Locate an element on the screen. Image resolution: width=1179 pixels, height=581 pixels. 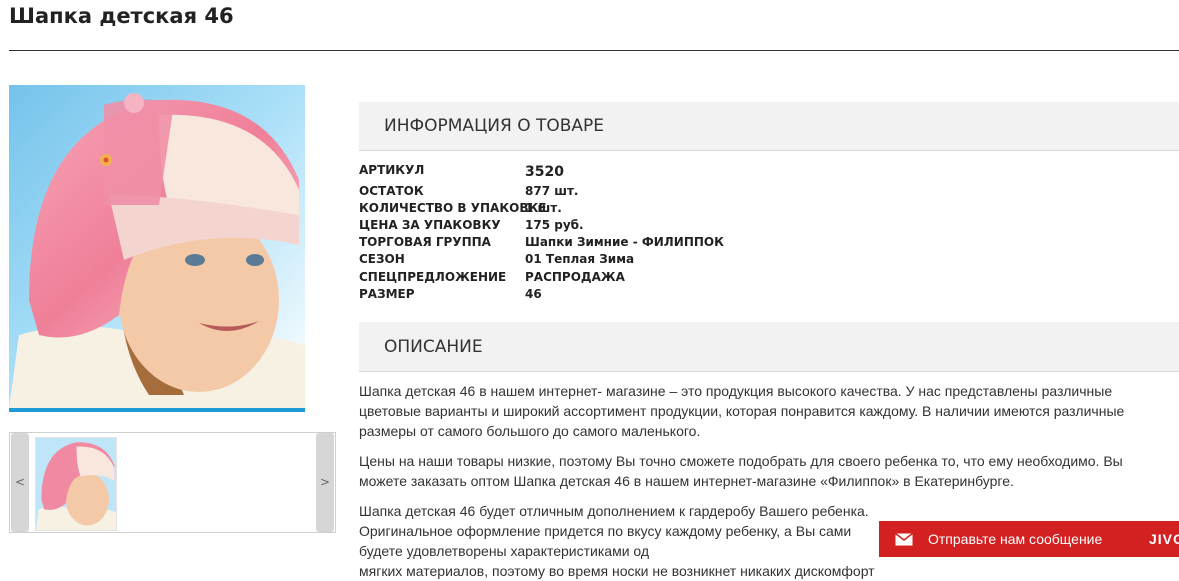
product-thumbnail is located at coordinates (76, 484).